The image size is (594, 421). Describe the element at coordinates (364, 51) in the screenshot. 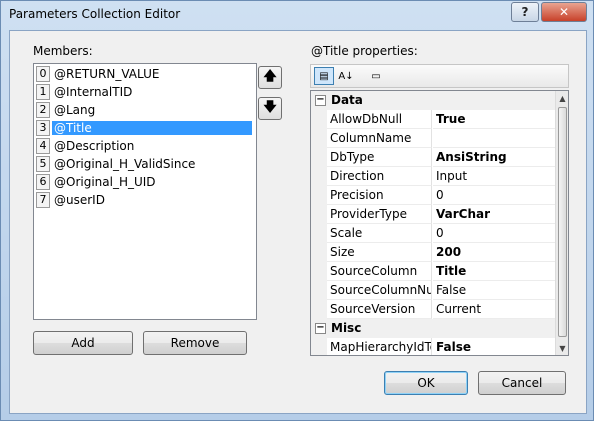

I see `properties-label: @Title properties:` at that location.